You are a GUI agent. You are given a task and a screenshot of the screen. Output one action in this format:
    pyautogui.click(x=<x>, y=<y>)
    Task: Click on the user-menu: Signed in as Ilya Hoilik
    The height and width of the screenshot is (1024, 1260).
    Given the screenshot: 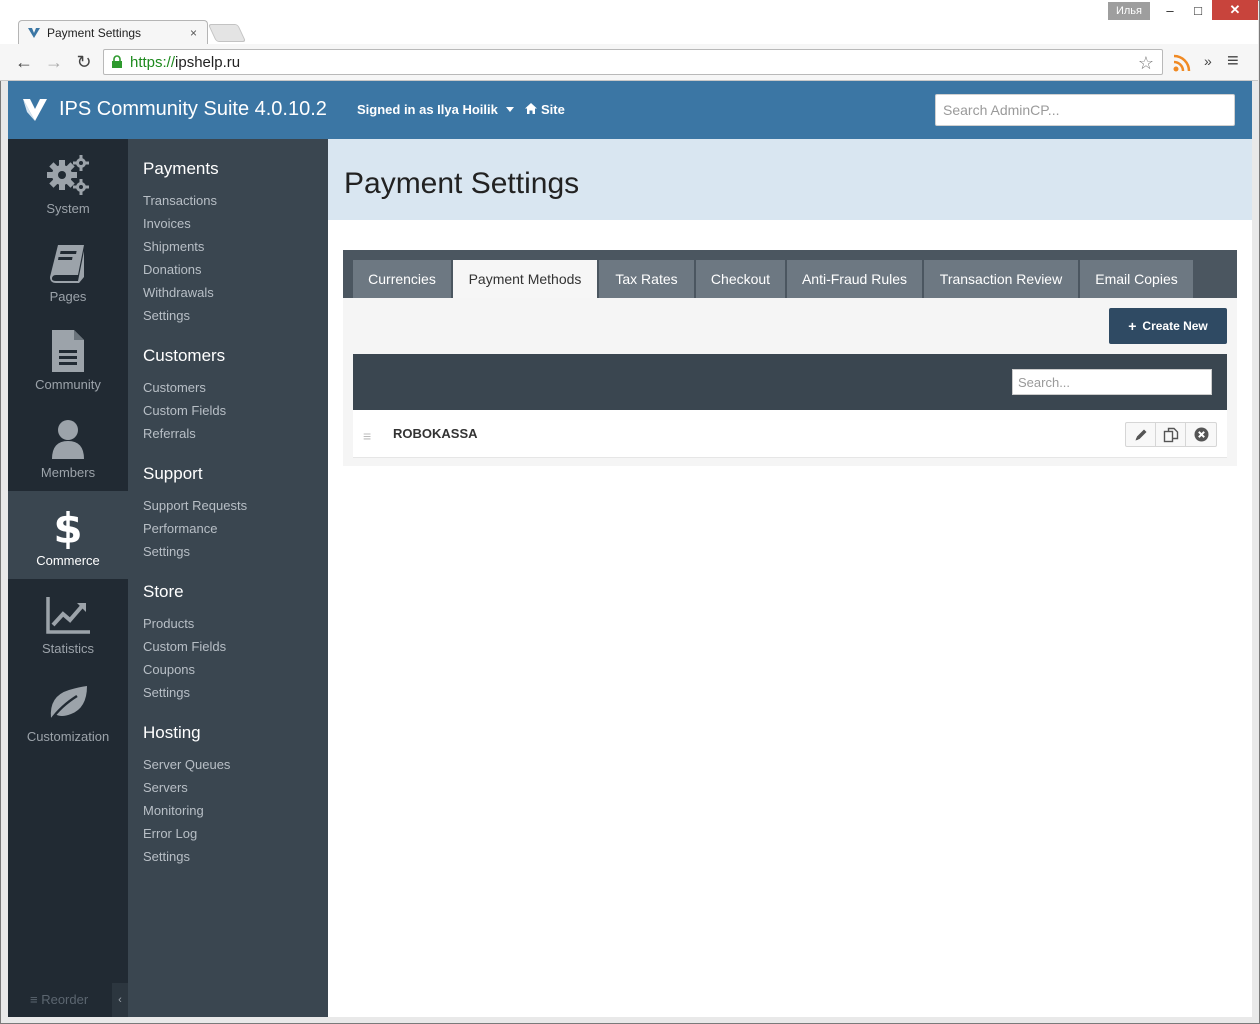 What is the action you would take?
    pyautogui.click(x=435, y=109)
    